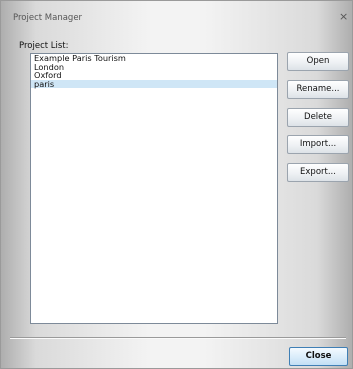 The height and width of the screenshot is (369, 353). Describe the element at coordinates (154, 75) in the screenshot. I see `project-list-item: Oxford` at that location.